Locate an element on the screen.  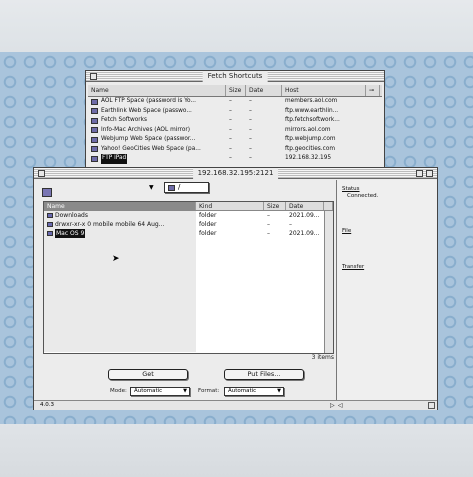
status-panel: Status Connected. File Transfer is located at coordinates (386, 290).